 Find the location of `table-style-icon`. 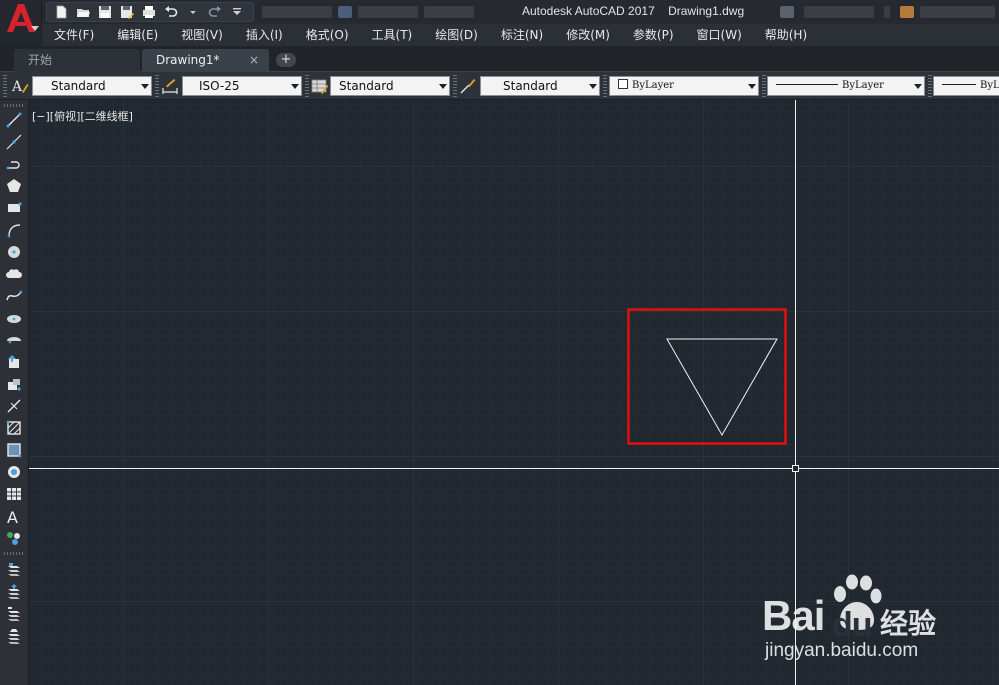

table-style-icon is located at coordinates (320, 86).